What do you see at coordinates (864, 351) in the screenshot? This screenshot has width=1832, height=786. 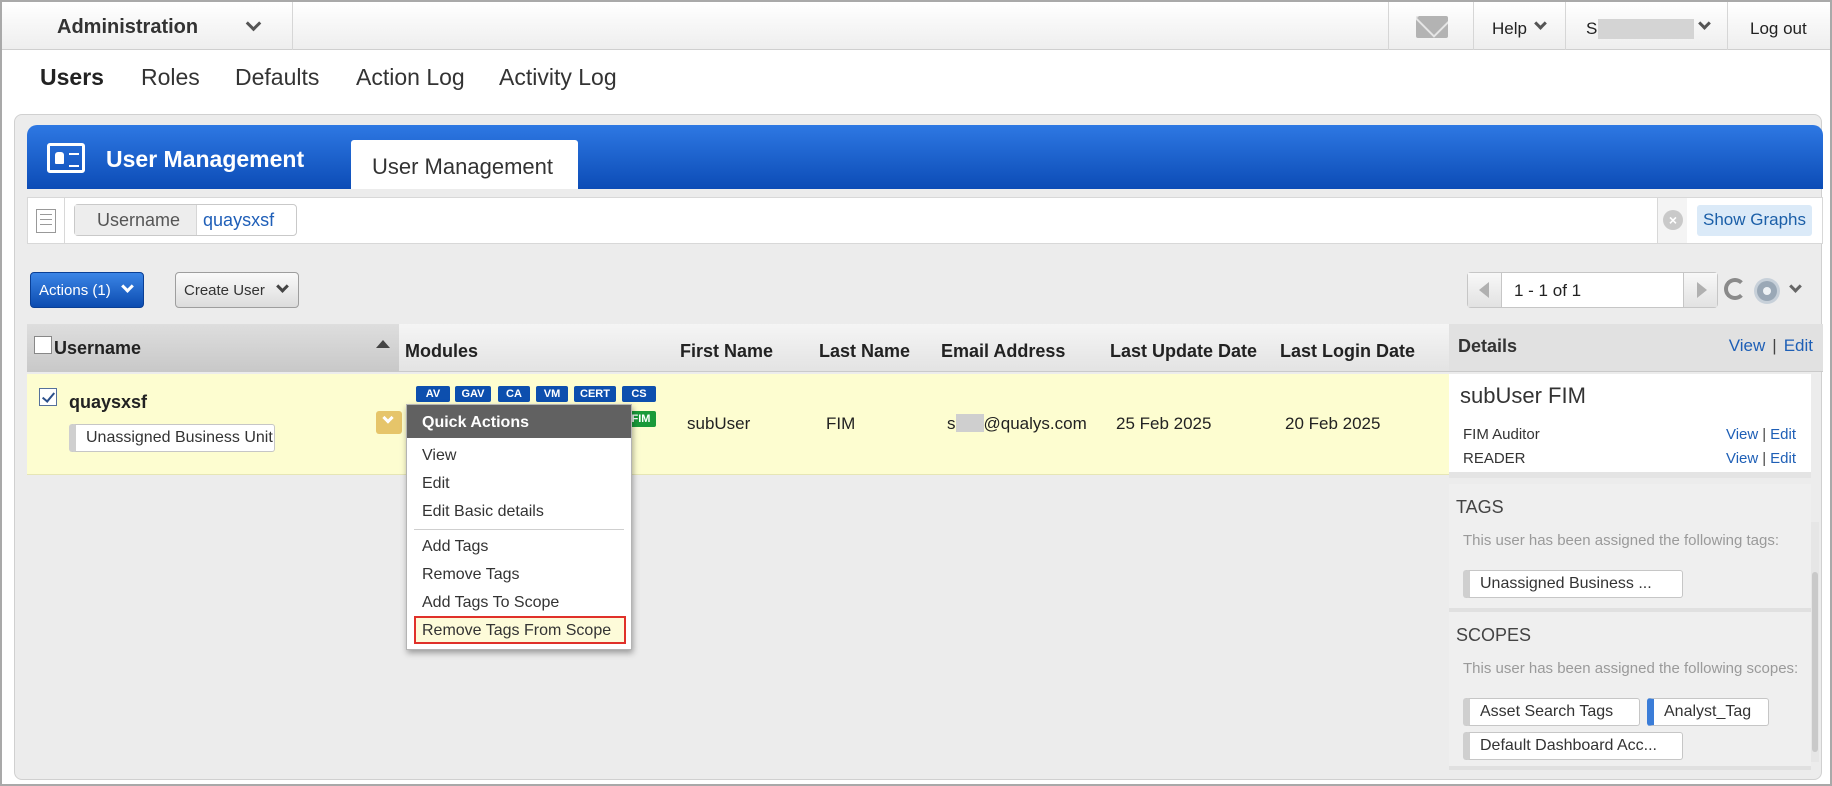 I see `column-header-last-name: Last Name` at bounding box center [864, 351].